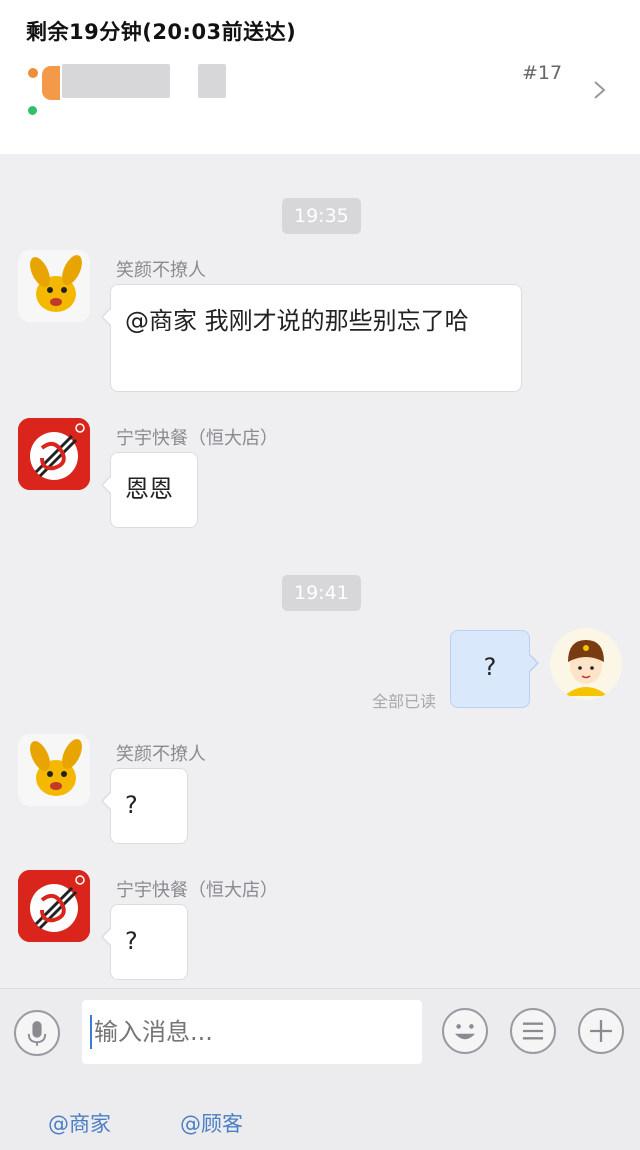 This screenshot has height=1150, width=640. What do you see at coordinates (252, 1032) in the screenshot?
I see `message-input` at bounding box center [252, 1032].